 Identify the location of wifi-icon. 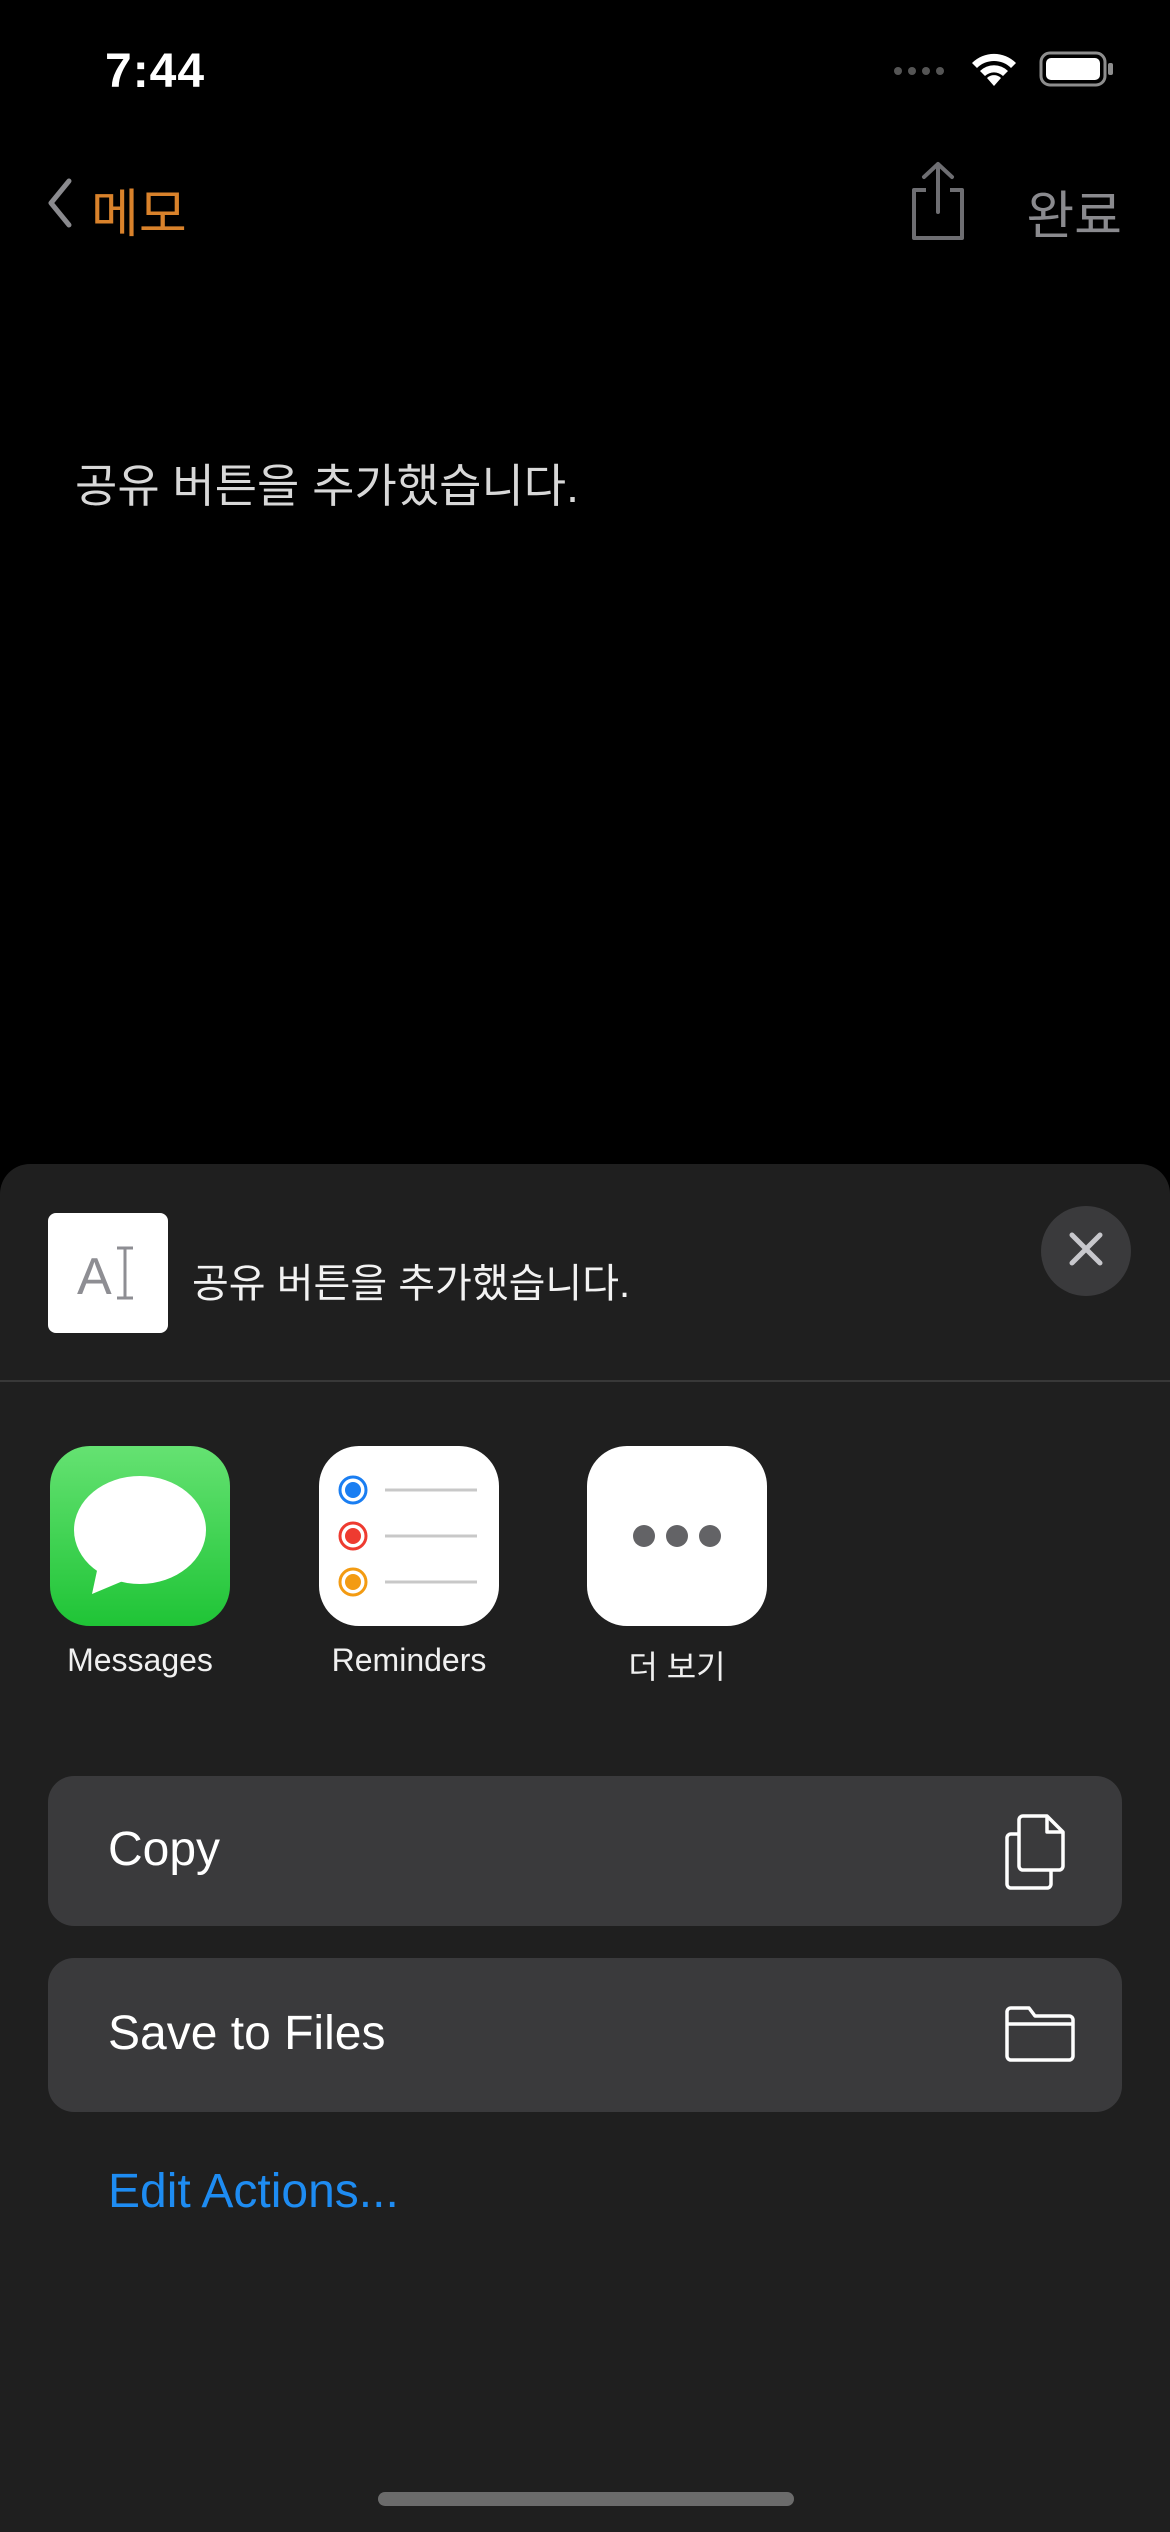
(994, 71).